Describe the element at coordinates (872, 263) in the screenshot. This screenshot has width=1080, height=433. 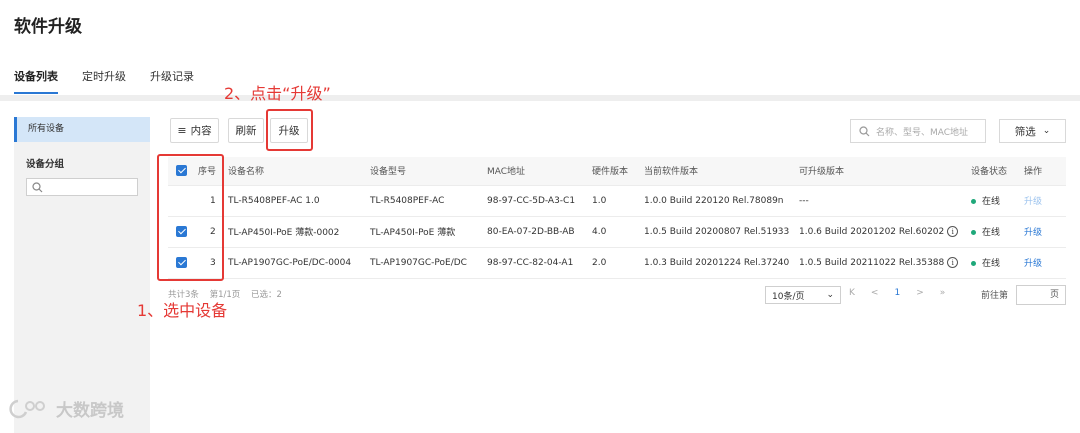
I see `upgradable-text: 1.0.5 Build 20211022 Rel.35388` at that location.